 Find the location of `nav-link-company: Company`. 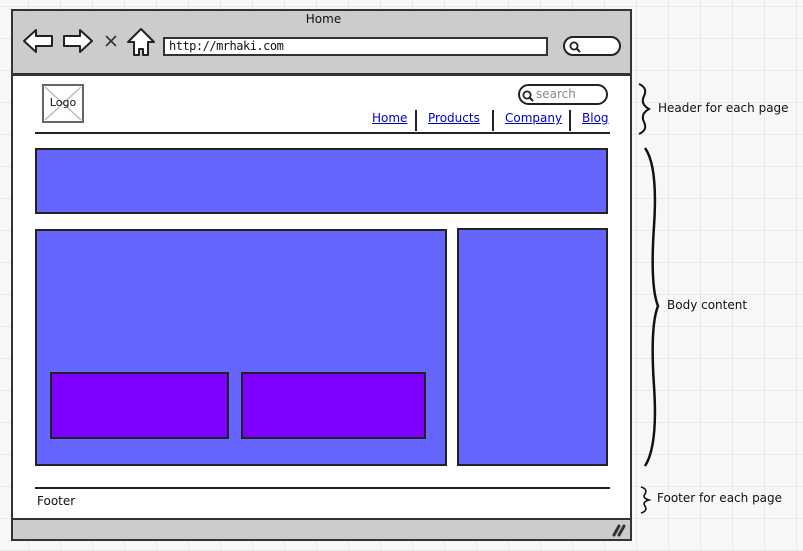

nav-link-company: Company is located at coordinates (533, 118).